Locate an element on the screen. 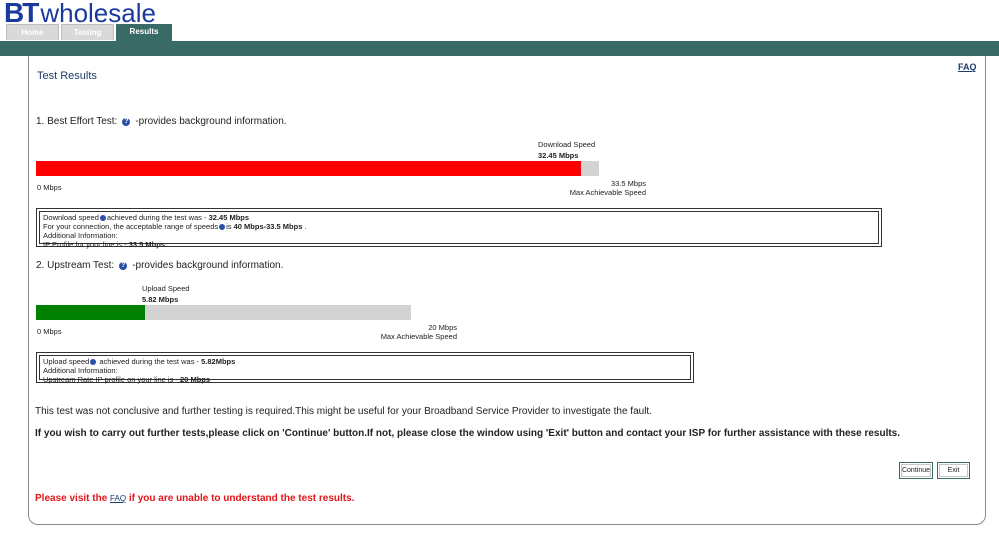  upload-info-line-2: Additional Information: is located at coordinates (80, 370).